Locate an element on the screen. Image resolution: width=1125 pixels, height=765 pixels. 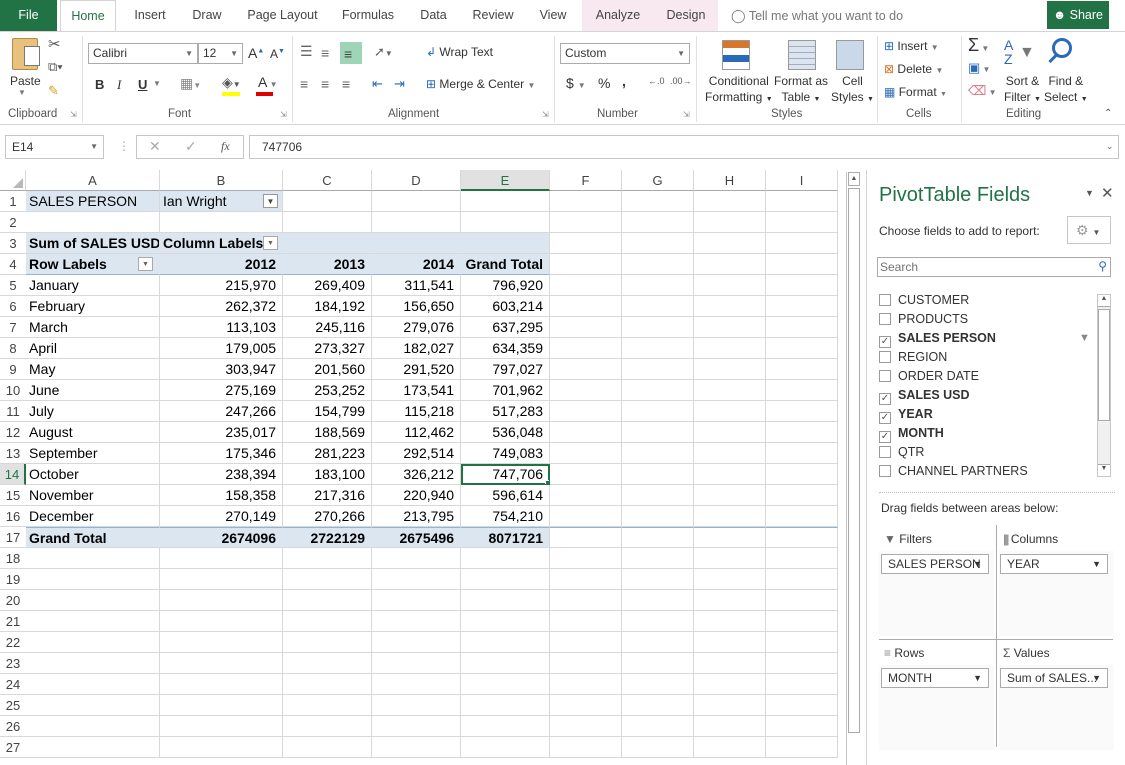
font-launcher-icon: ⇲ is located at coordinates (283, 114).